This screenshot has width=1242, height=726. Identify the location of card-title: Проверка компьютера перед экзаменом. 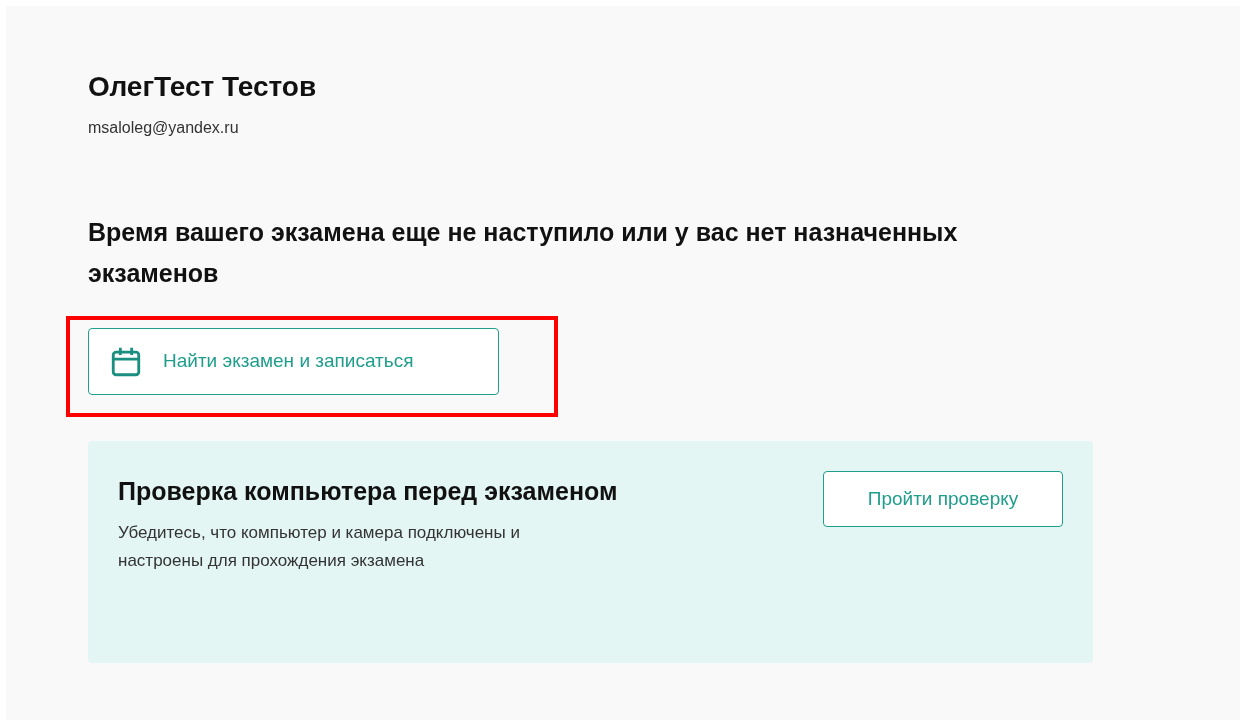
(368, 491).